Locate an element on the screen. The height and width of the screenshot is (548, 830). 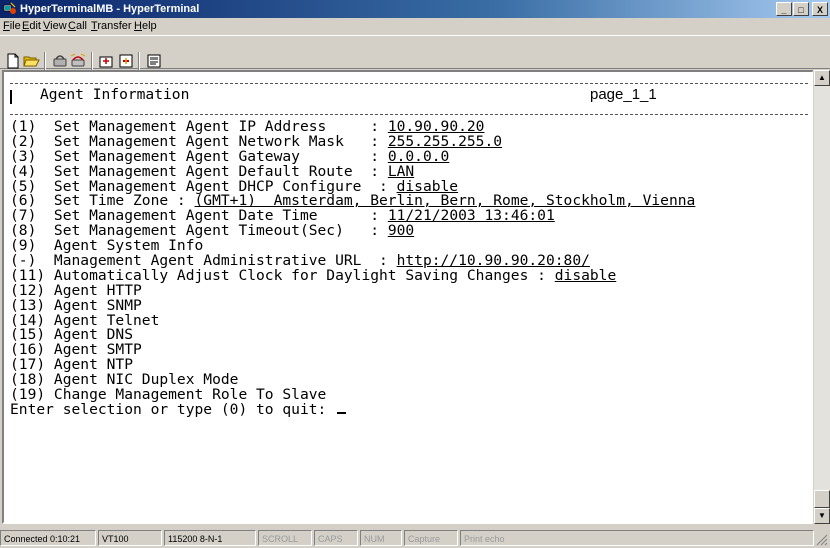
menu-call: Call is located at coordinates (77, 26).